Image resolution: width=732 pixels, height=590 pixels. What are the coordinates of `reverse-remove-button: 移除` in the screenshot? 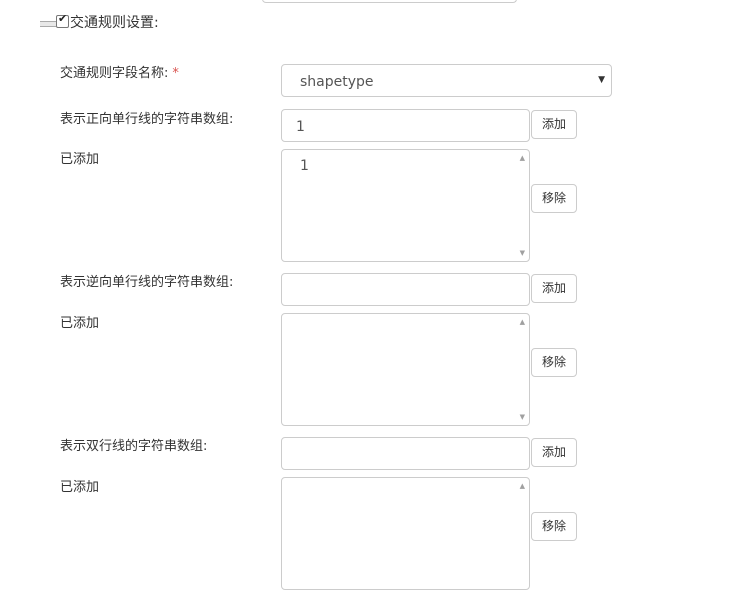 It's located at (554, 362).